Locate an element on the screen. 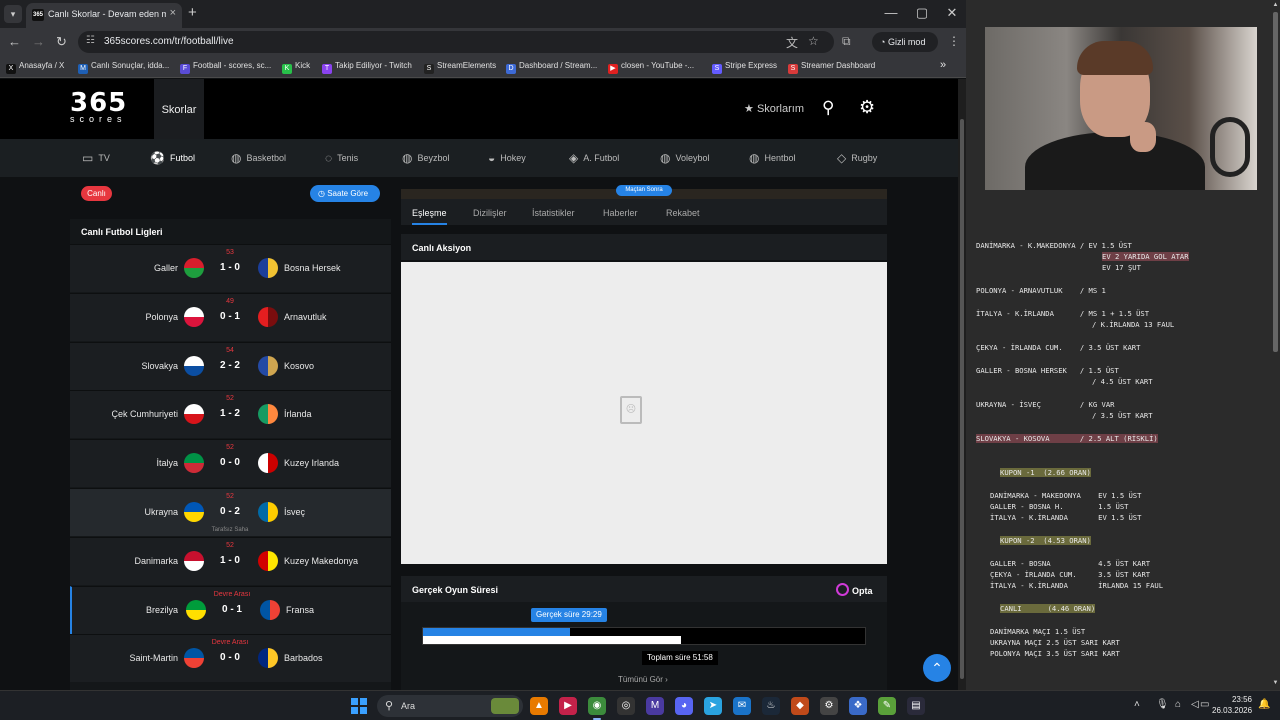 The height and width of the screenshot is (720, 1280). bookmark-item: X Anasayfa / X is located at coordinates (35, 67).